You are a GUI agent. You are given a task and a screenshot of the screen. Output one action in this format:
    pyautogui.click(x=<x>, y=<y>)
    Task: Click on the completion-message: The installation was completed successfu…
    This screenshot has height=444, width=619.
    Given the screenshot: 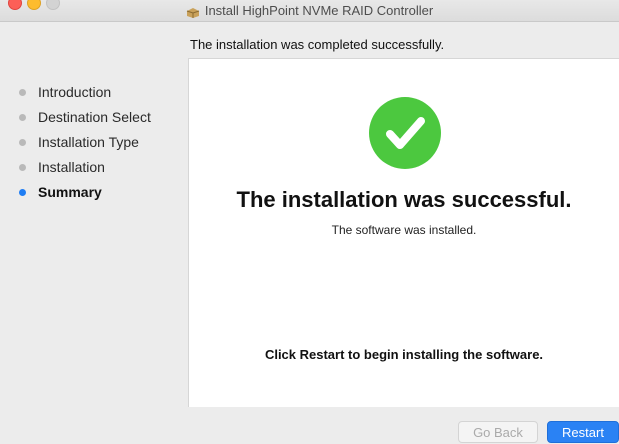 What is the action you would take?
    pyautogui.click(x=317, y=44)
    